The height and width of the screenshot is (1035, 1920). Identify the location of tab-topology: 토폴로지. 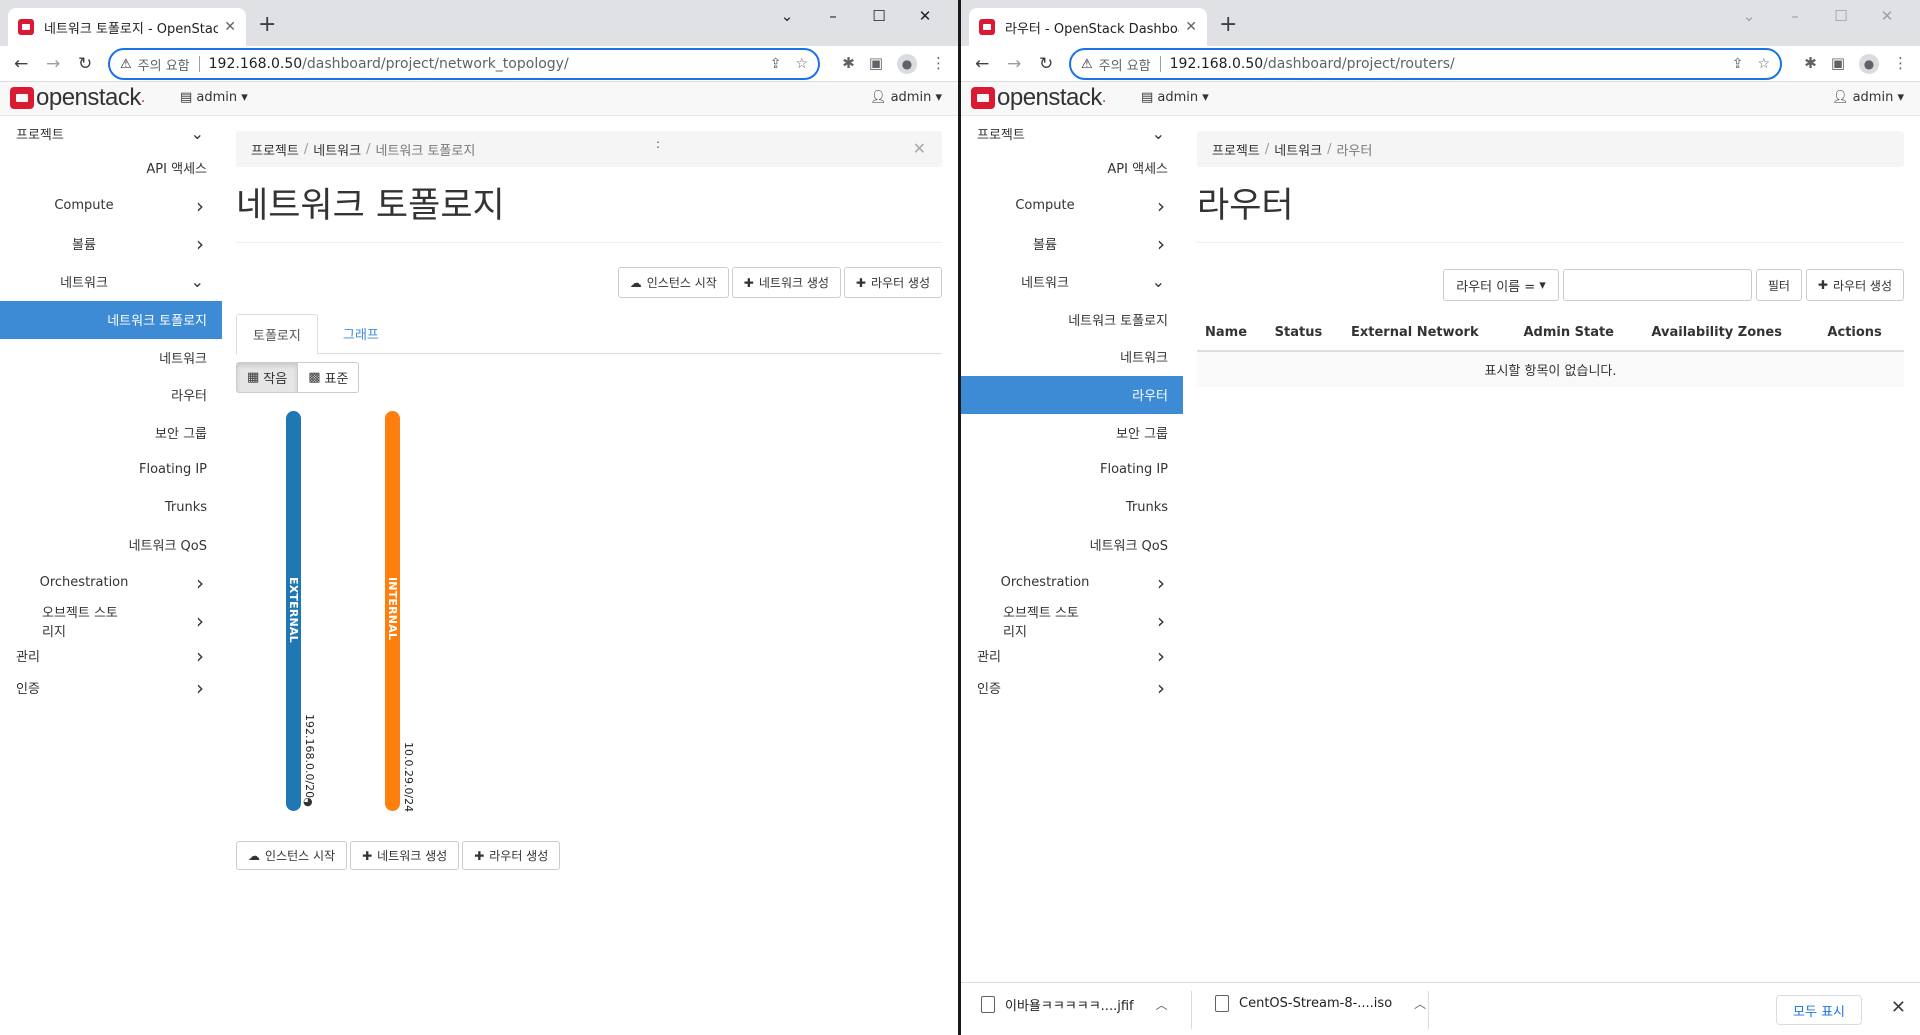
(277, 334).